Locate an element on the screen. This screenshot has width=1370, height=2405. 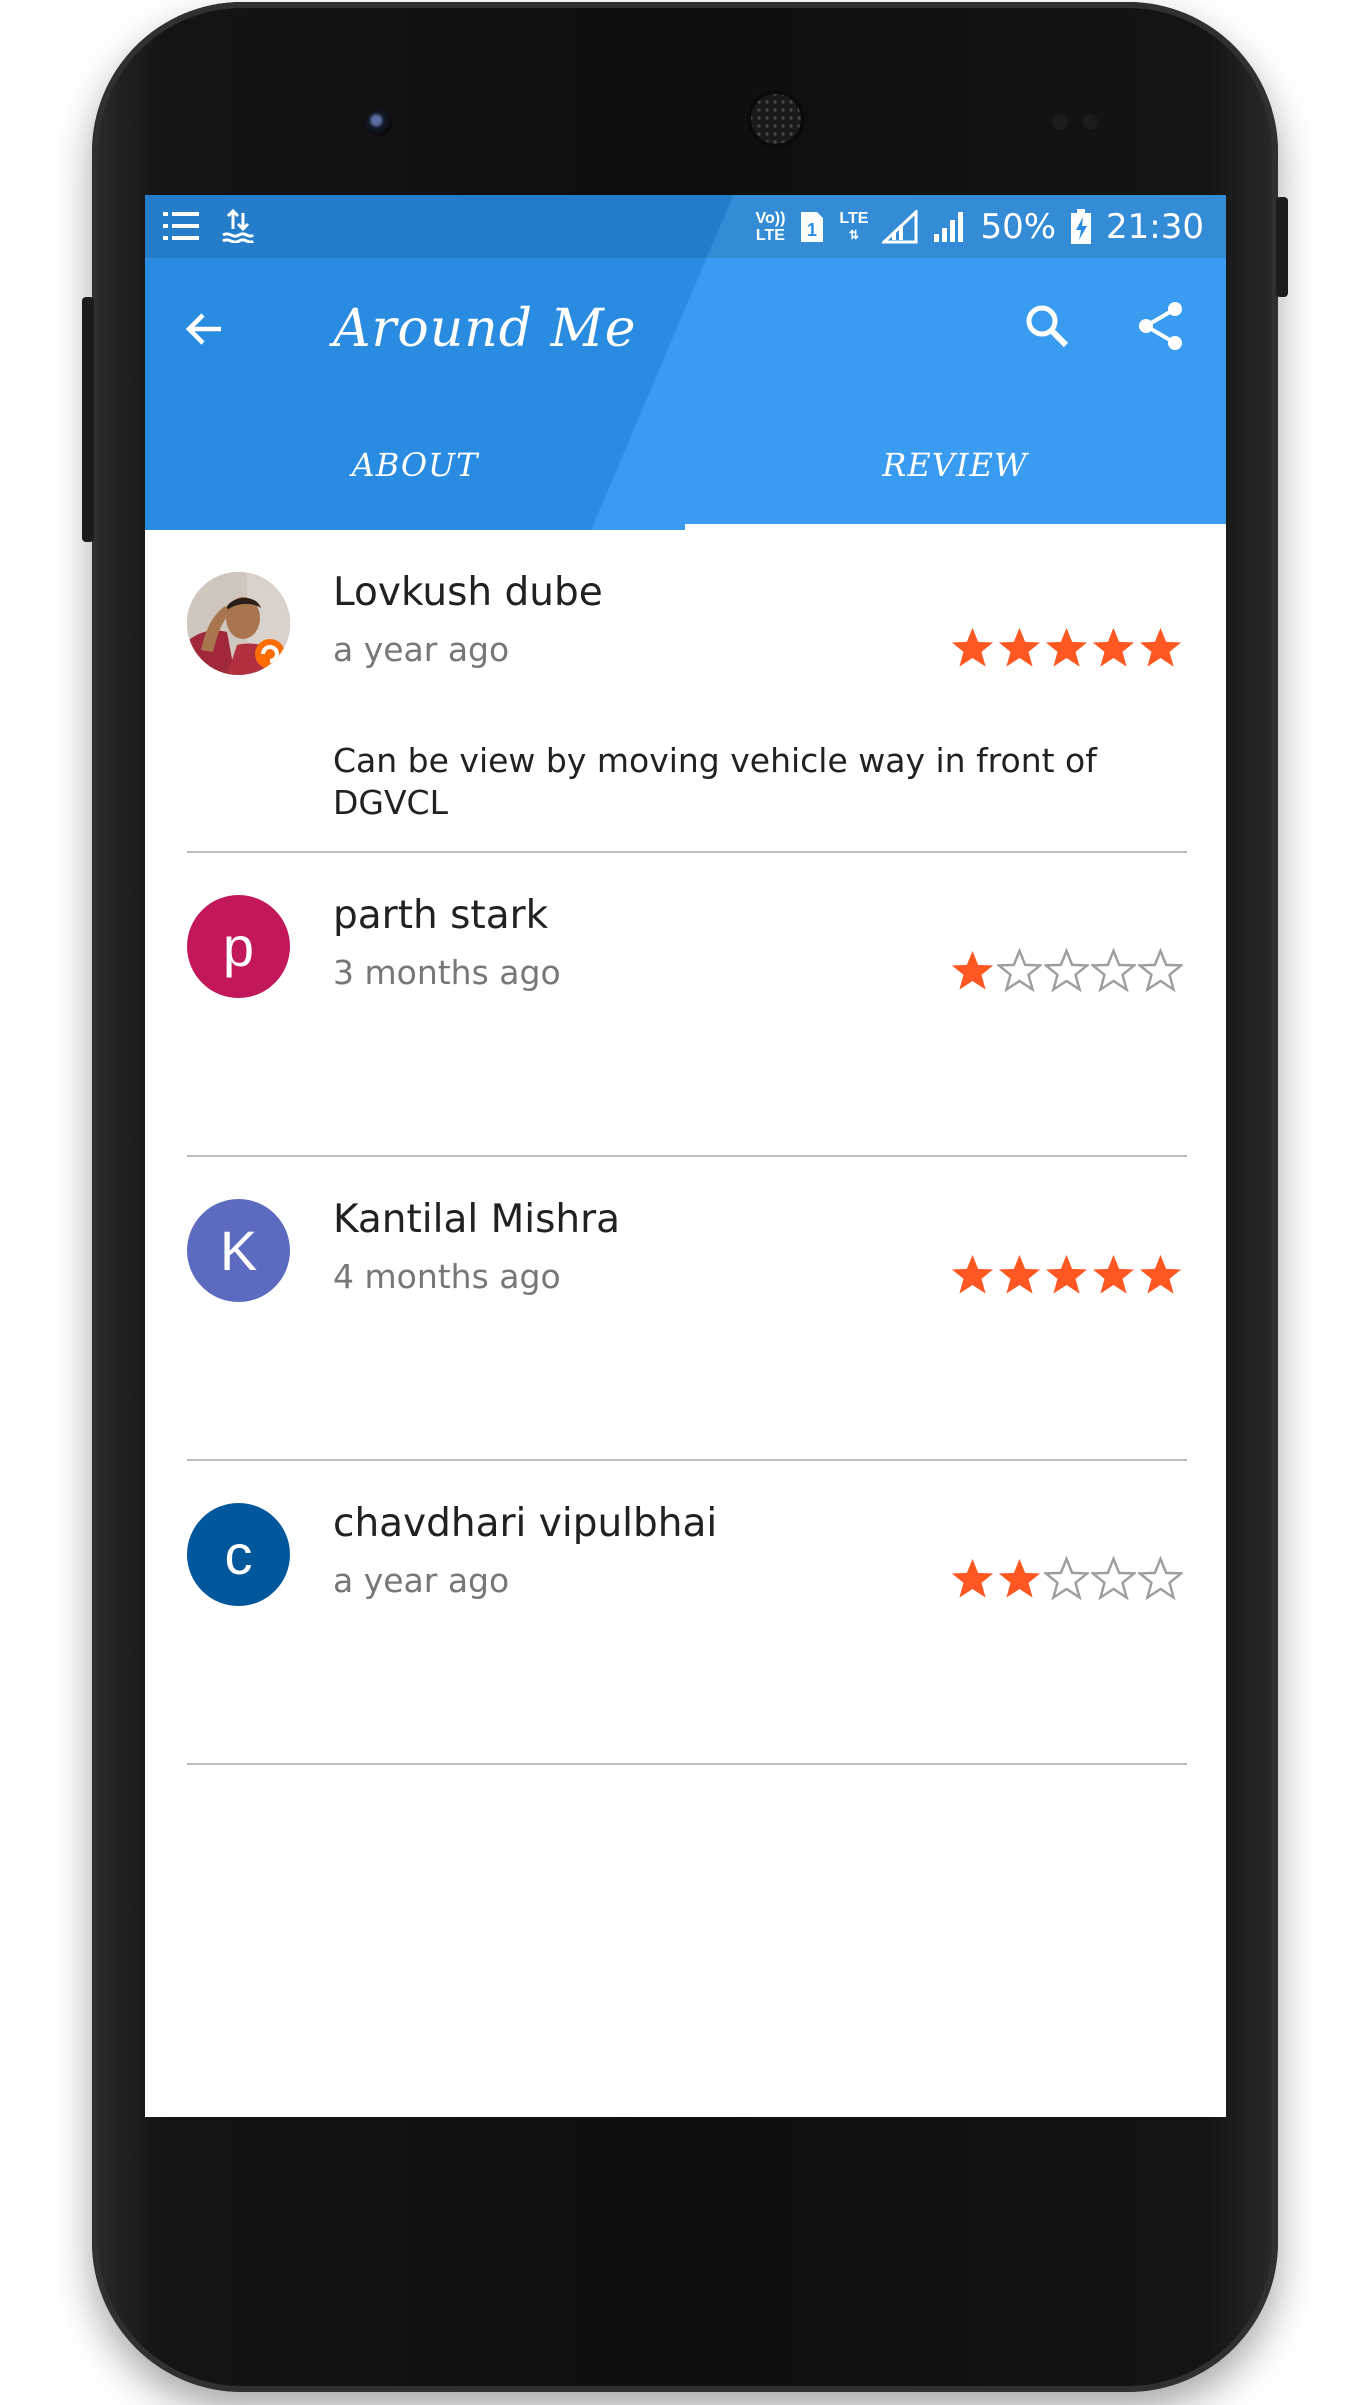
reviewer-name: chavdhari vipulbhai is located at coordinates (525, 1523).